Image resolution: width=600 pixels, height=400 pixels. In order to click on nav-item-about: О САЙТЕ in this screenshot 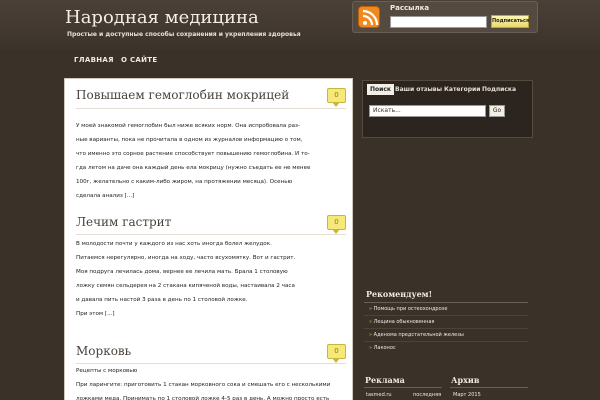, I will do `click(139, 60)`.